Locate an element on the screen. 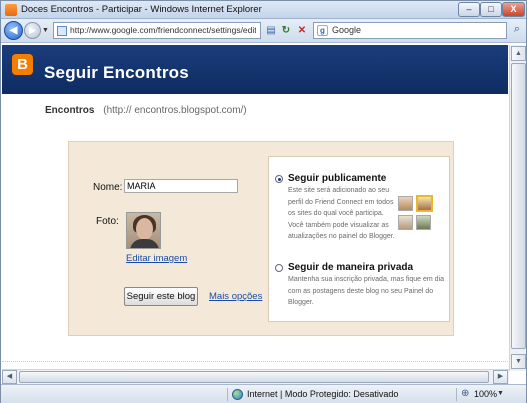 The height and width of the screenshot is (403, 527). scroll-up-icon: ▲ is located at coordinates (518, 53).